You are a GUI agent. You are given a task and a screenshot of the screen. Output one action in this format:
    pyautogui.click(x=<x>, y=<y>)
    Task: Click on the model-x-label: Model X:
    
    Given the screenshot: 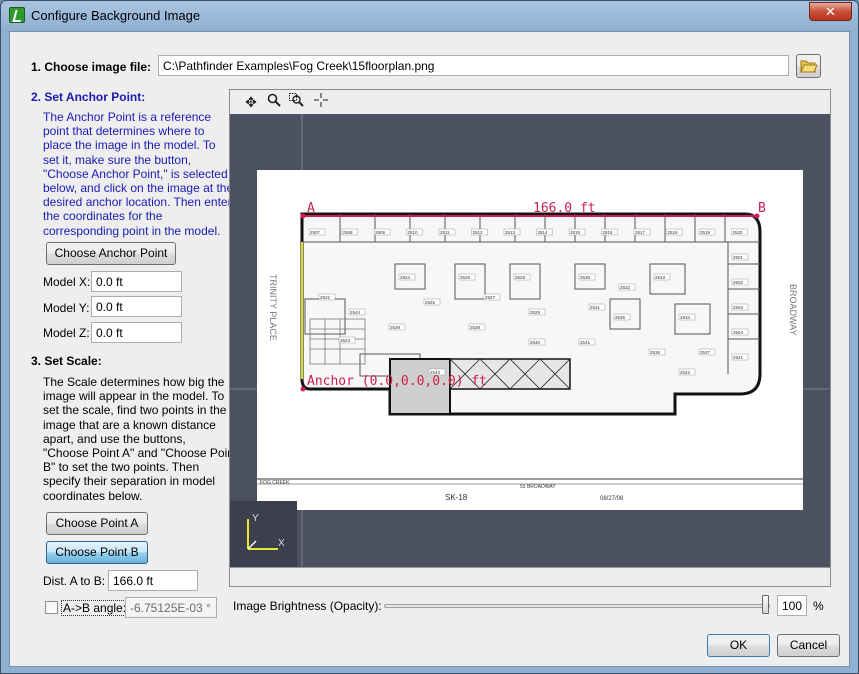 What is the action you would take?
    pyautogui.click(x=67, y=282)
    